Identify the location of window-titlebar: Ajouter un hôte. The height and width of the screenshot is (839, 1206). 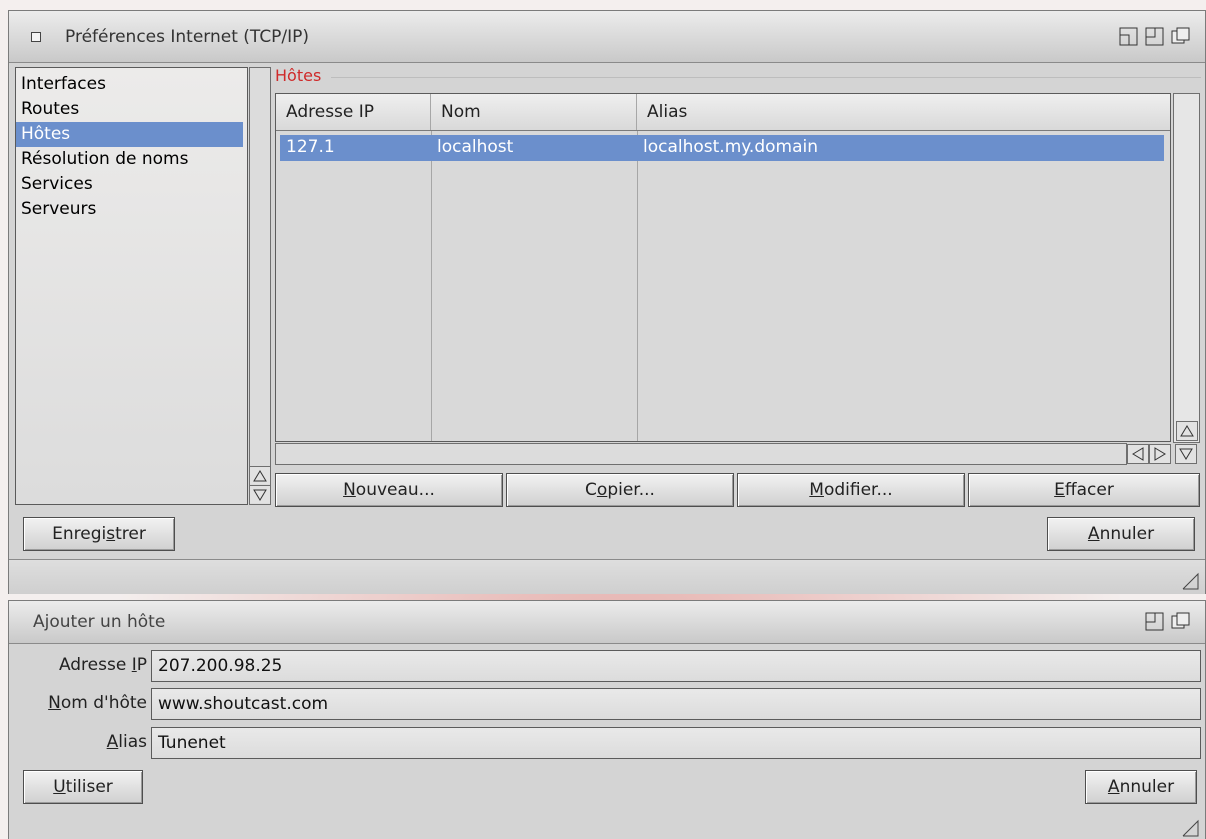
(607, 622).